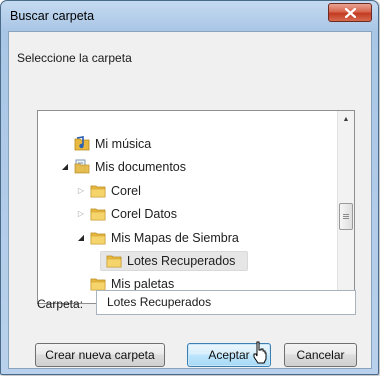 This screenshot has width=380, height=376. Describe the element at coordinates (175, 238) in the screenshot. I see `tree-item-label: Mis Mapas de Siembra` at that location.